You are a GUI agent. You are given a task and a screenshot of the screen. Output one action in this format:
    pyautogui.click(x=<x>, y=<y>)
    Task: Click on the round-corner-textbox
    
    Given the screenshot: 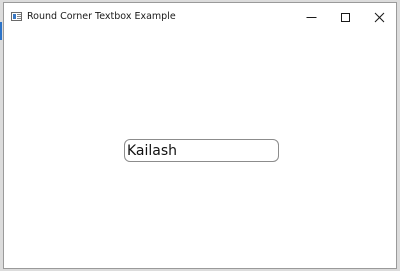 What is the action you would take?
    pyautogui.click(x=201, y=150)
    